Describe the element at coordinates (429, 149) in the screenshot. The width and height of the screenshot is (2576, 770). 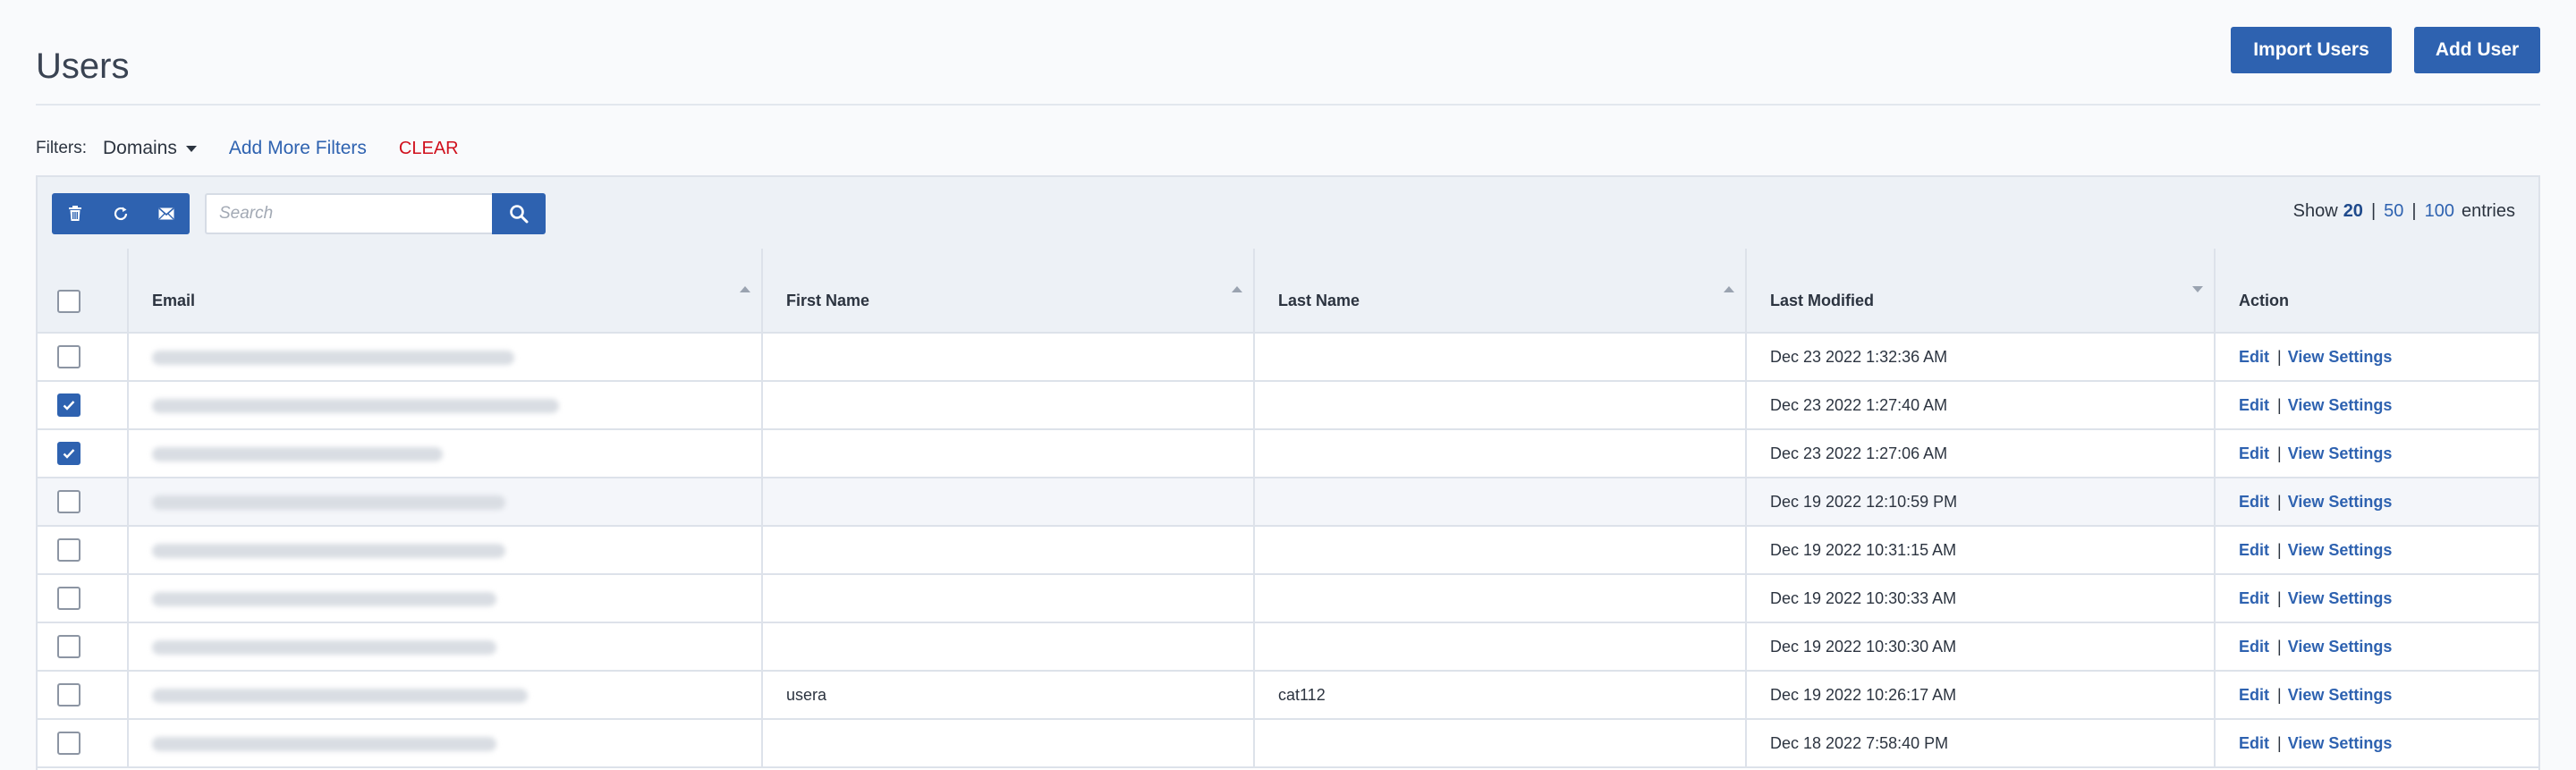
I see `clear-filters-link: CLEAR` at that location.